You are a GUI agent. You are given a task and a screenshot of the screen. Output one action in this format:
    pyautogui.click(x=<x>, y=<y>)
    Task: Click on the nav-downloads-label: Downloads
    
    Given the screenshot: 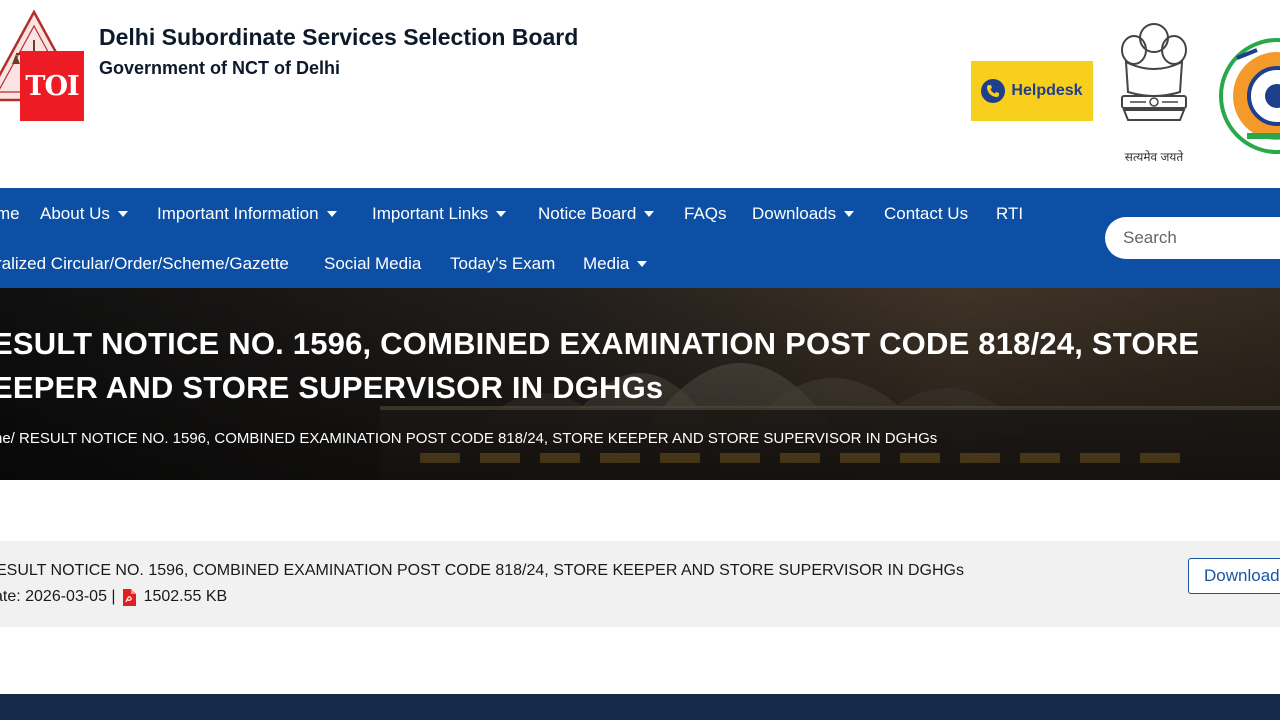 What is the action you would take?
    pyautogui.click(x=794, y=213)
    